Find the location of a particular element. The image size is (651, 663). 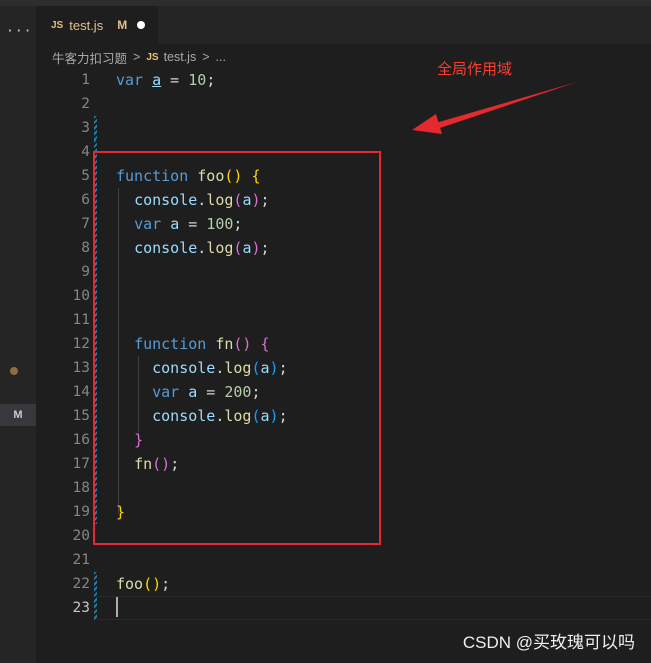

watermark: CSDN @买玫瑰可以吗 is located at coordinates (548, 642).